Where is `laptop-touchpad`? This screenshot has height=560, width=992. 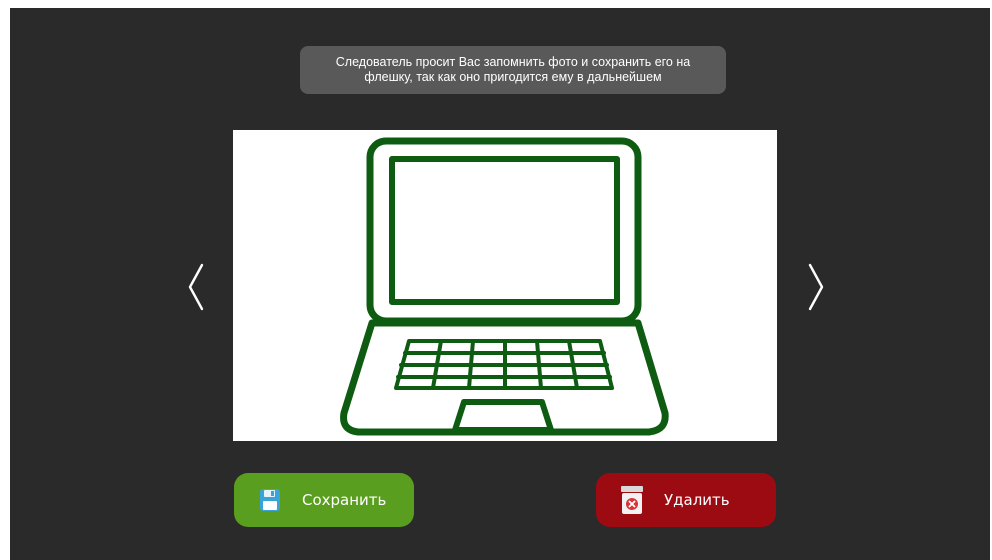
laptop-touchpad is located at coordinates (503, 416).